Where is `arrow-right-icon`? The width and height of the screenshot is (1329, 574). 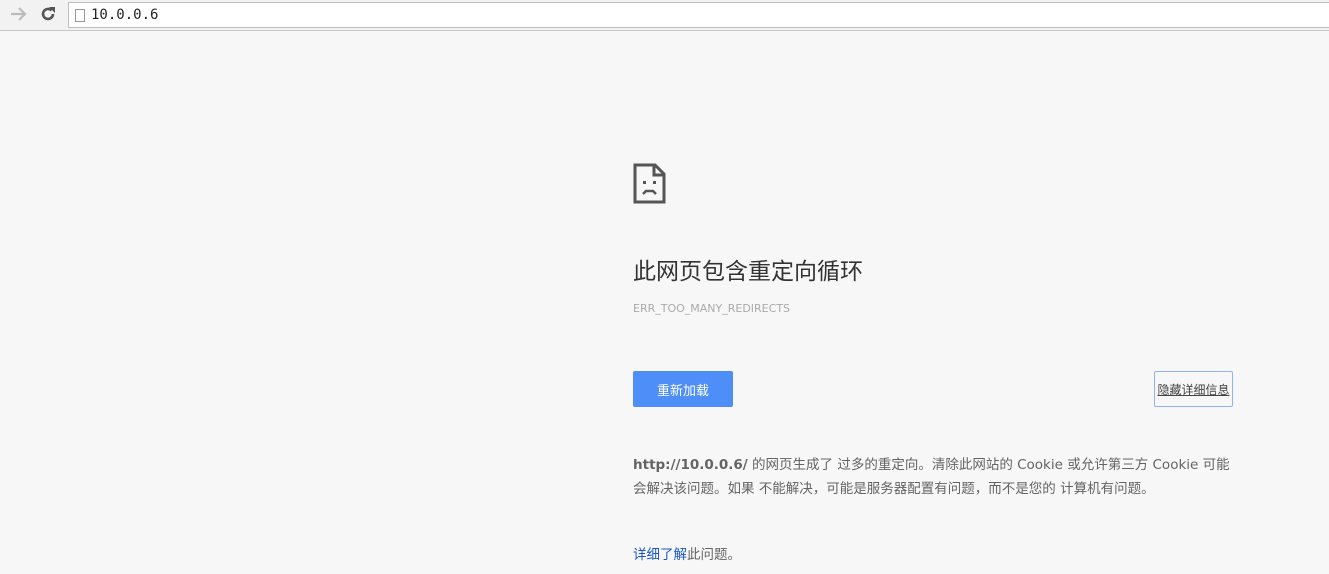
arrow-right-icon is located at coordinates (19, 14).